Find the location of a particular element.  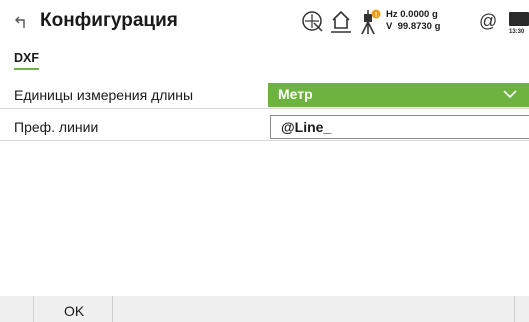

units-label: Единицы измерения длины is located at coordinates (104, 95).